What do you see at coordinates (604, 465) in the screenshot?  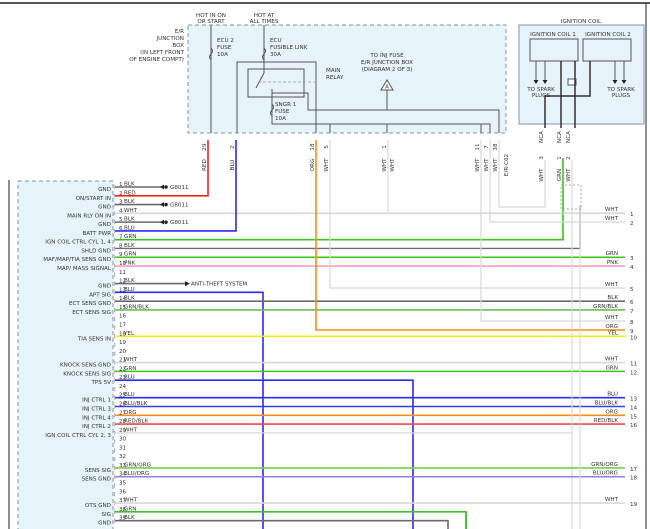 I see `right-wire-color: GRN/ORG` at bounding box center [604, 465].